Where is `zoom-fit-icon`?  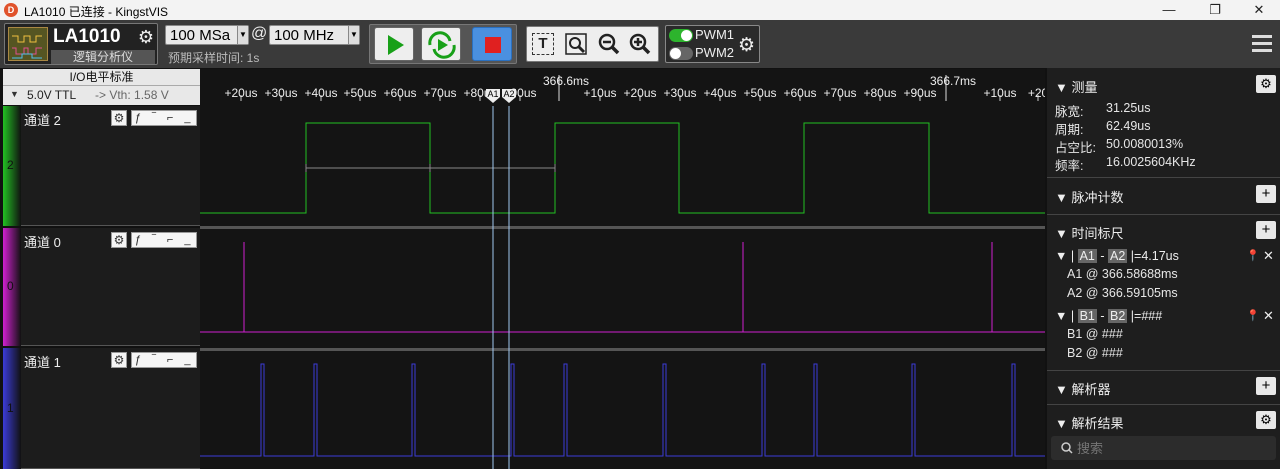
zoom-fit-icon is located at coordinates (576, 44).